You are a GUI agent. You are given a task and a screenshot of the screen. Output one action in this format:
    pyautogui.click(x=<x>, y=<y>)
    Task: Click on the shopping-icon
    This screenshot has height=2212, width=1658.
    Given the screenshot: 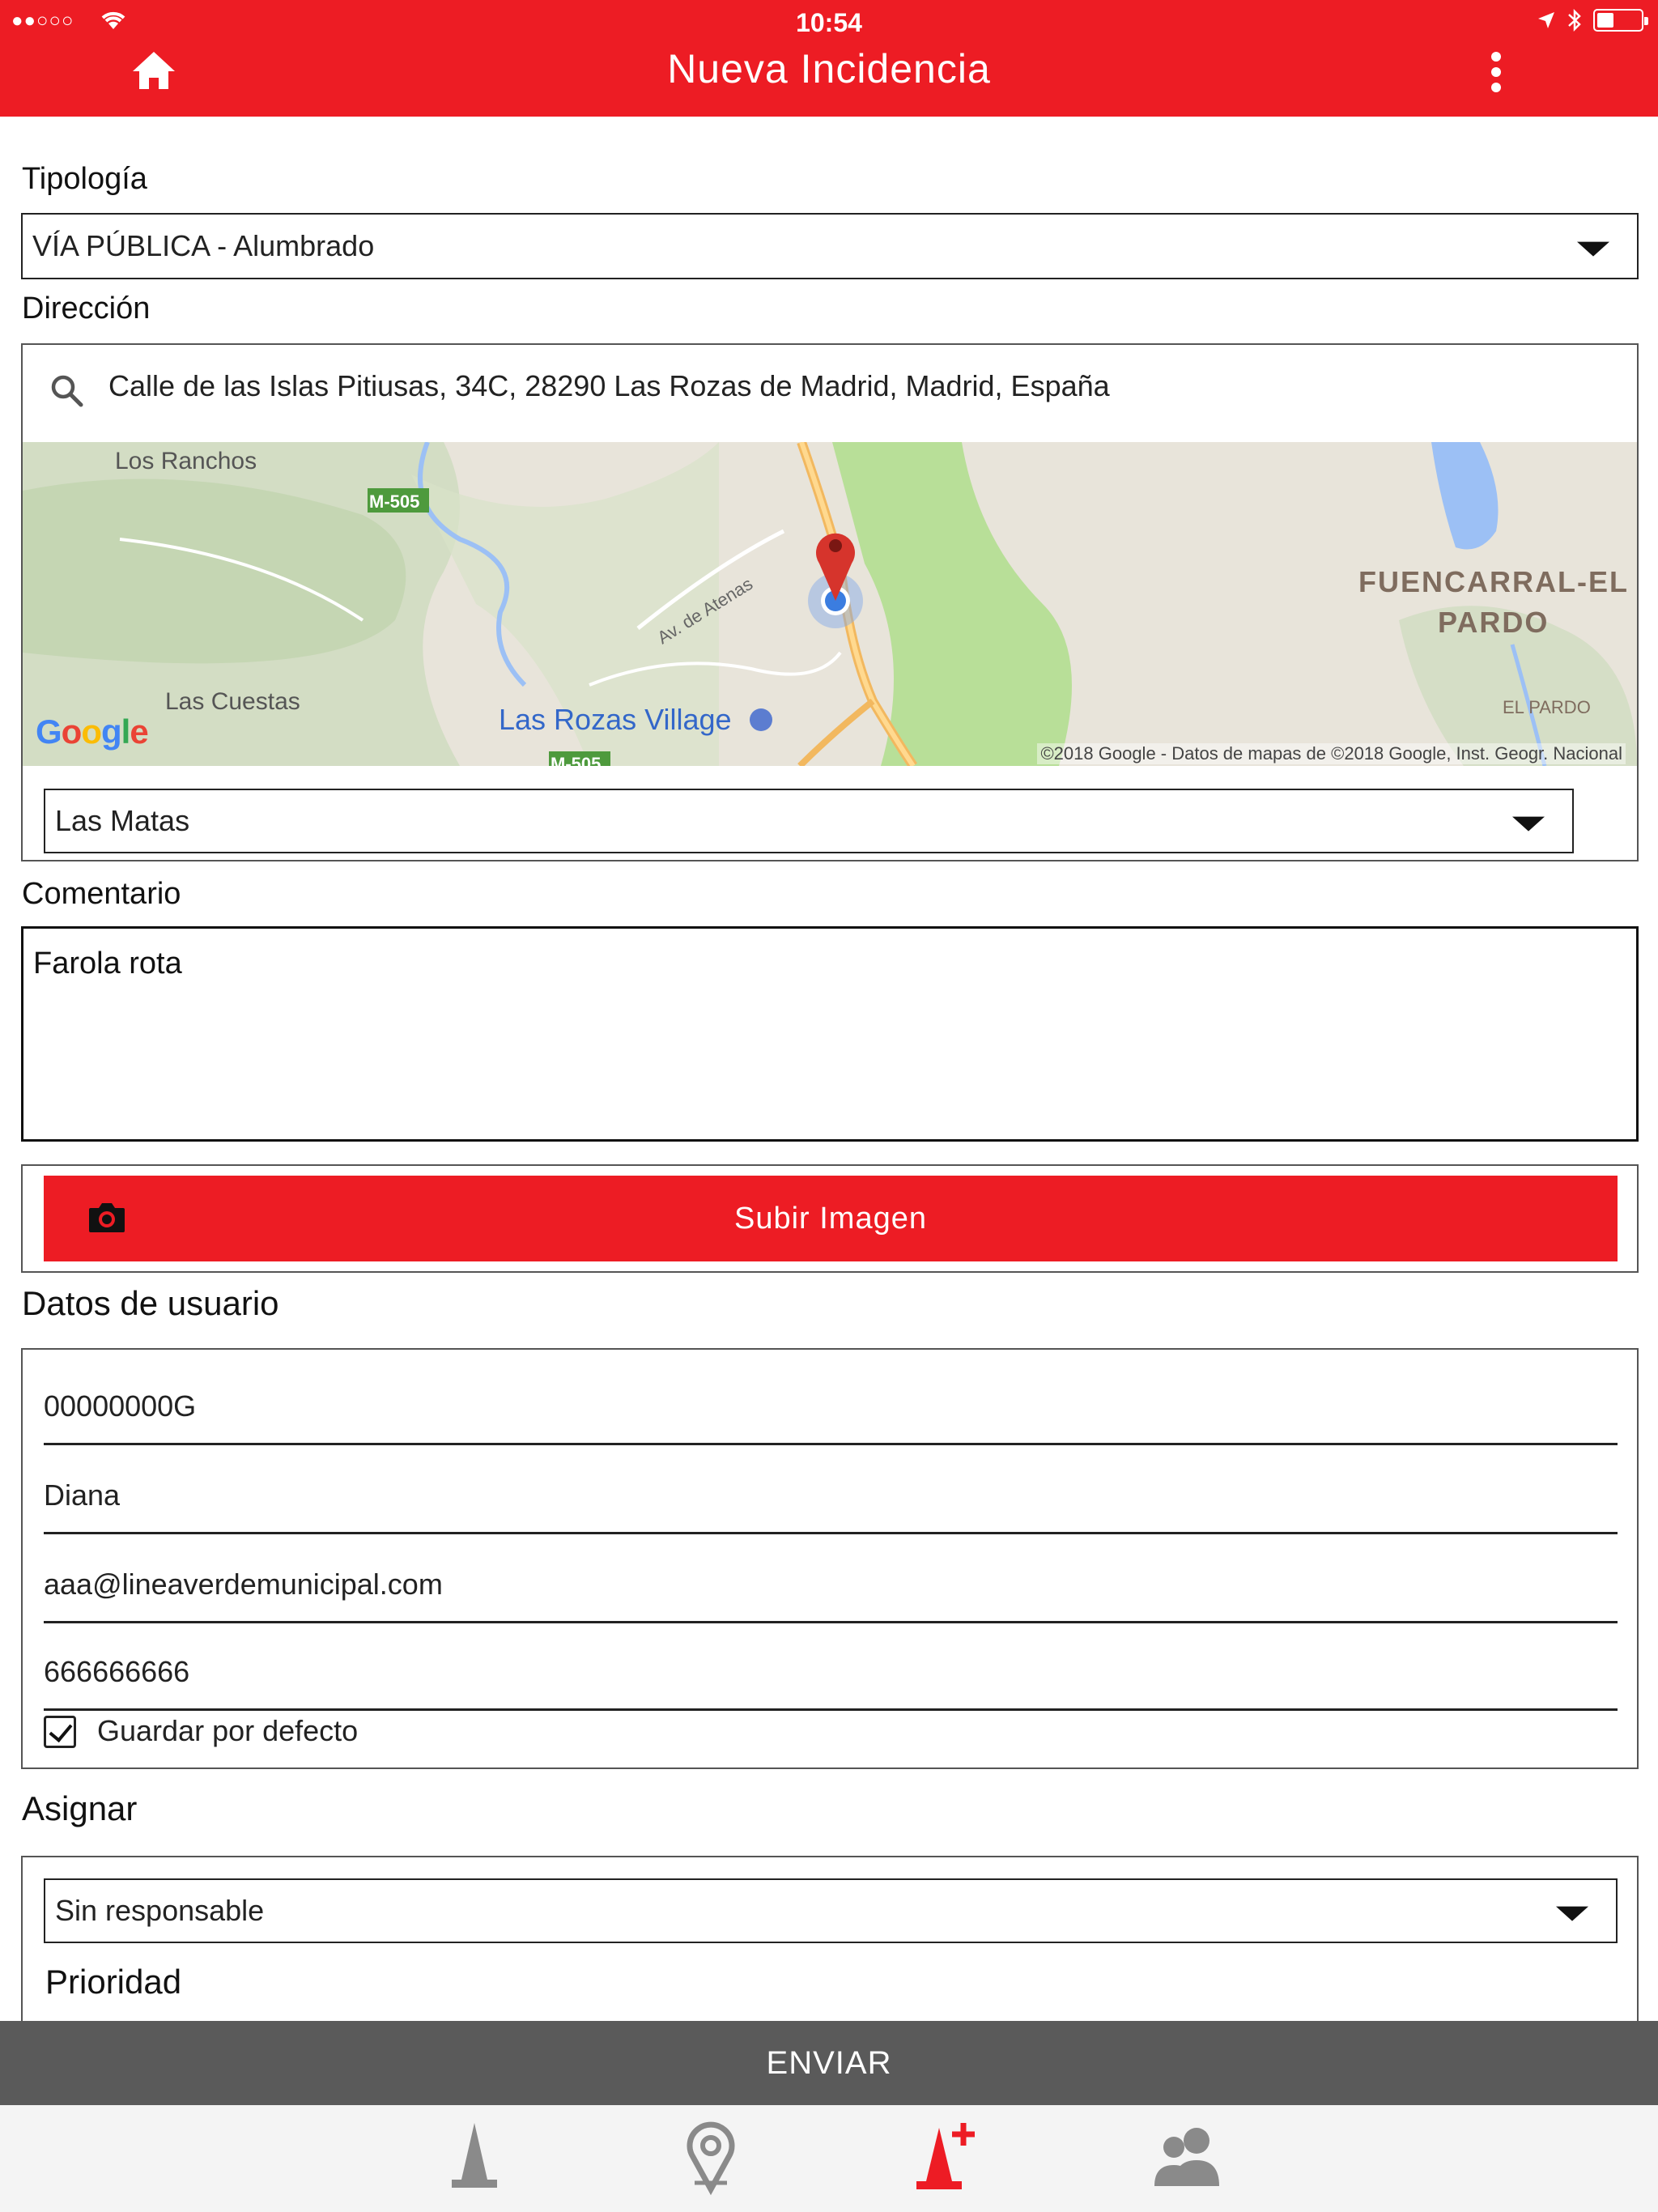 What is the action you would take?
    pyautogui.click(x=761, y=720)
    